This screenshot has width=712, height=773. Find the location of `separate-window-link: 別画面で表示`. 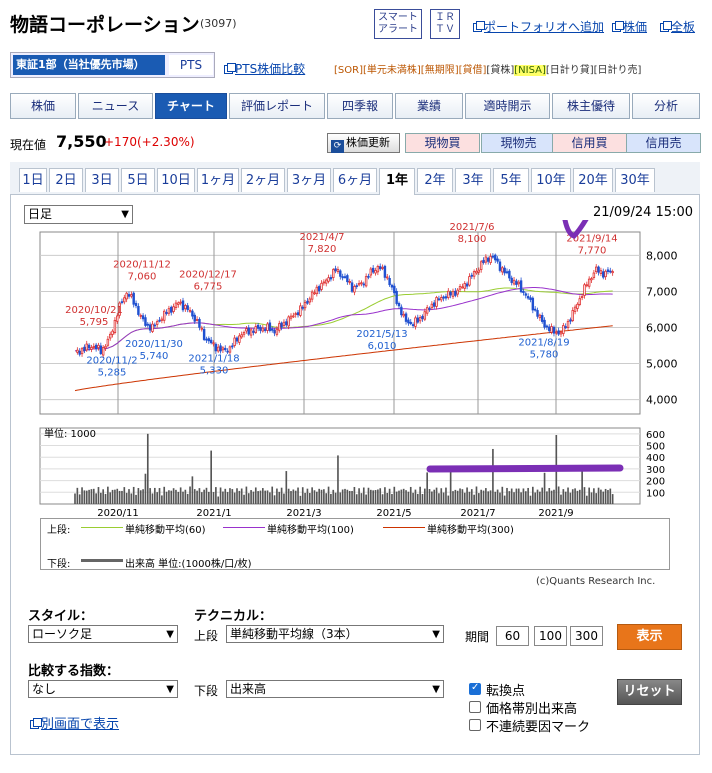

separate-window-link: 別画面で表示 is located at coordinates (74, 722).